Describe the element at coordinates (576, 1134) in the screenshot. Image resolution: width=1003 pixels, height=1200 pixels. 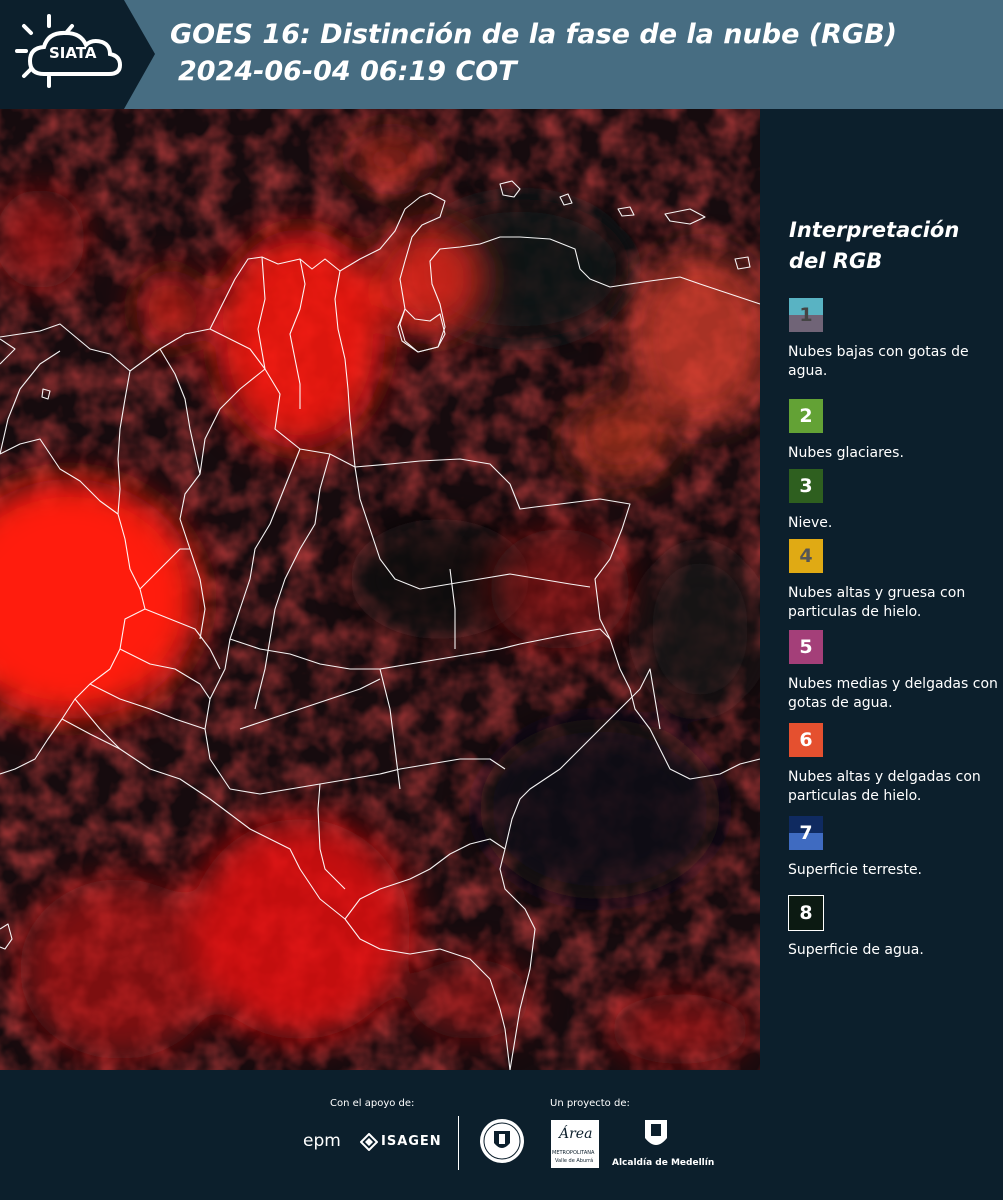
I see `area-logo-name: Área` at that location.